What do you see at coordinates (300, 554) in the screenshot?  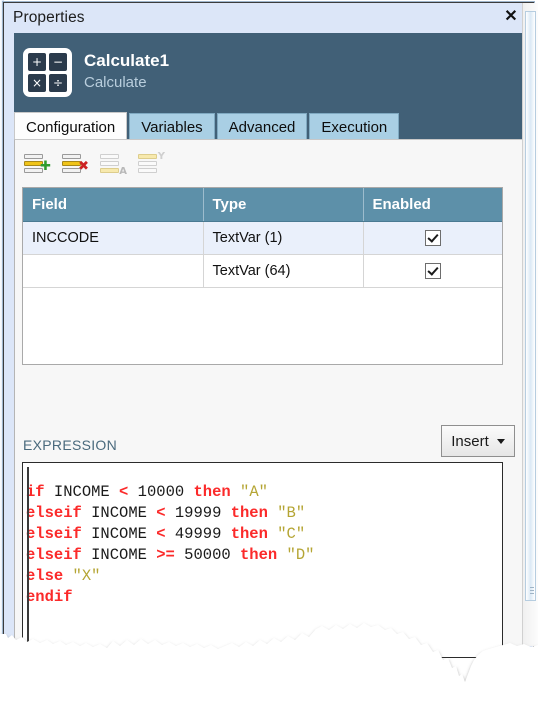 I see `code-token: "D"` at bounding box center [300, 554].